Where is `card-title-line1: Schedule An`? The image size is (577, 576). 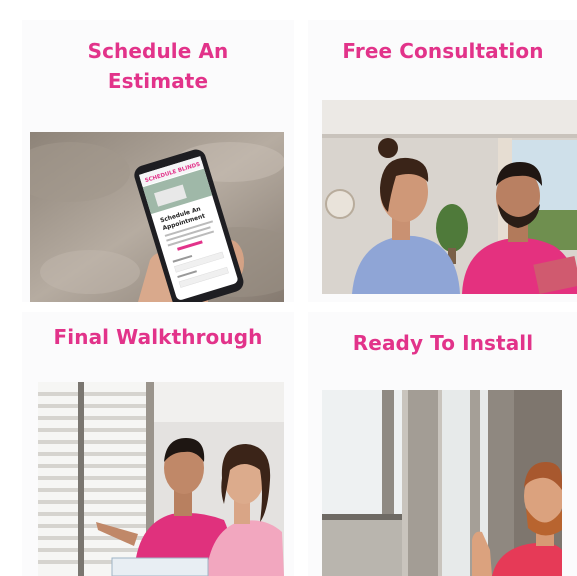
card-title-line1: Schedule An is located at coordinates (158, 51).